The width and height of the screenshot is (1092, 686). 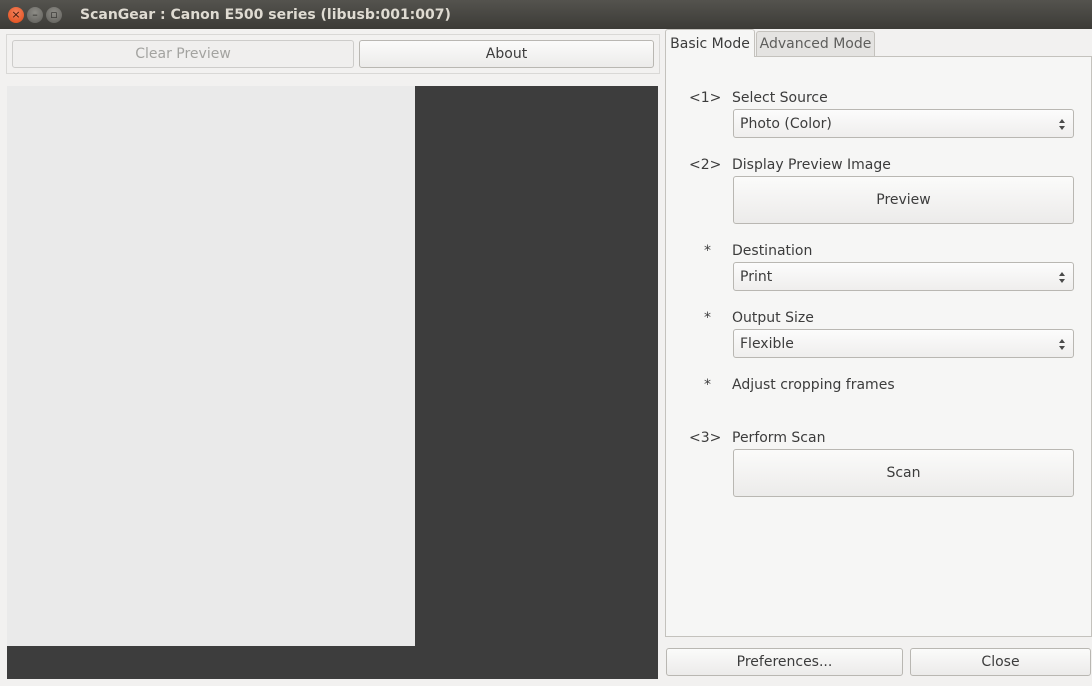 What do you see at coordinates (815, 44) in the screenshot?
I see `tab-advanced-mode: Advanced Mode` at bounding box center [815, 44].